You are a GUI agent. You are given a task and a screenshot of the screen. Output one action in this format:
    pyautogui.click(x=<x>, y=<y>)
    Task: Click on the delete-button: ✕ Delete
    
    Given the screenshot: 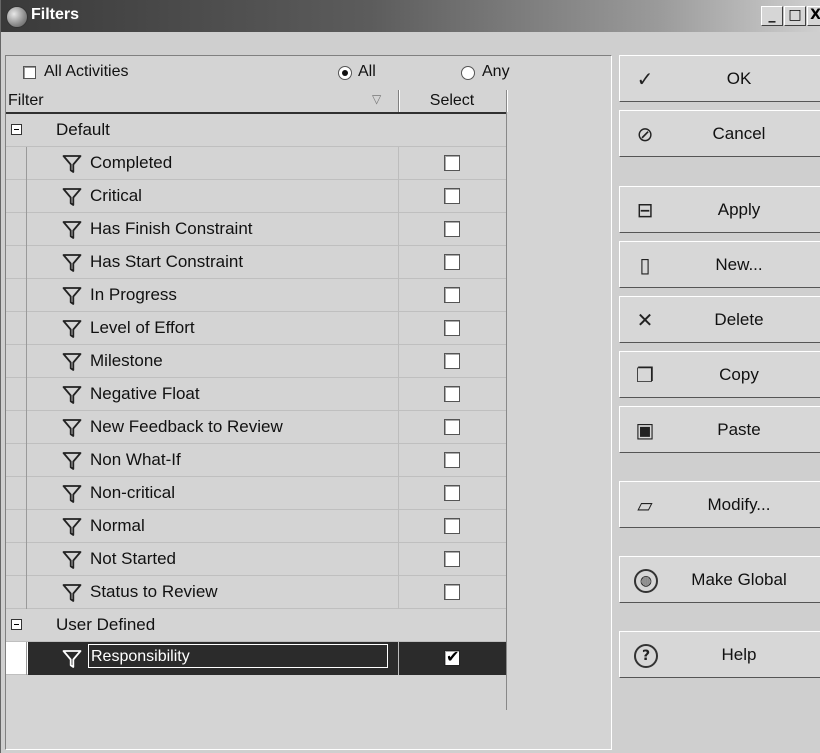 What is the action you would take?
    pyautogui.click(x=719, y=319)
    